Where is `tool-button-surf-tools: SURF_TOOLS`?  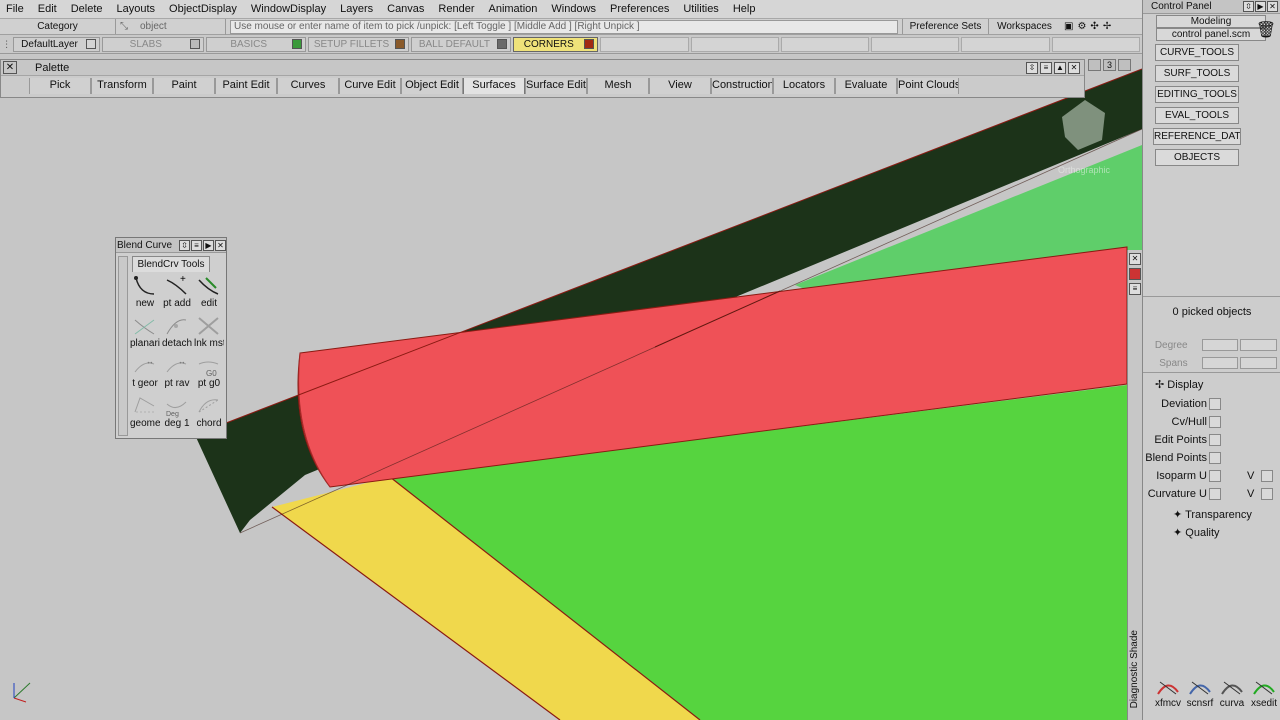
tool-button-surf-tools: SURF_TOOLS is located at coordinates (1197, 73).